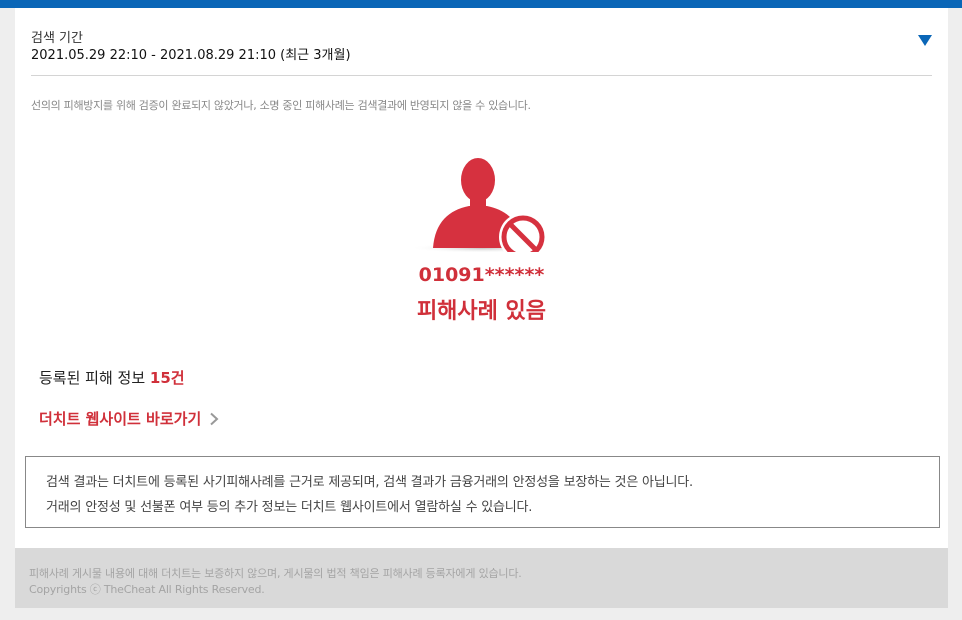 The height and width of the screenshot is (620, 962). Describe the element at coordinates (120, 419) in the screenshot. I see `site-link-label: 더치트 웹사이트 바로가기` at that location.